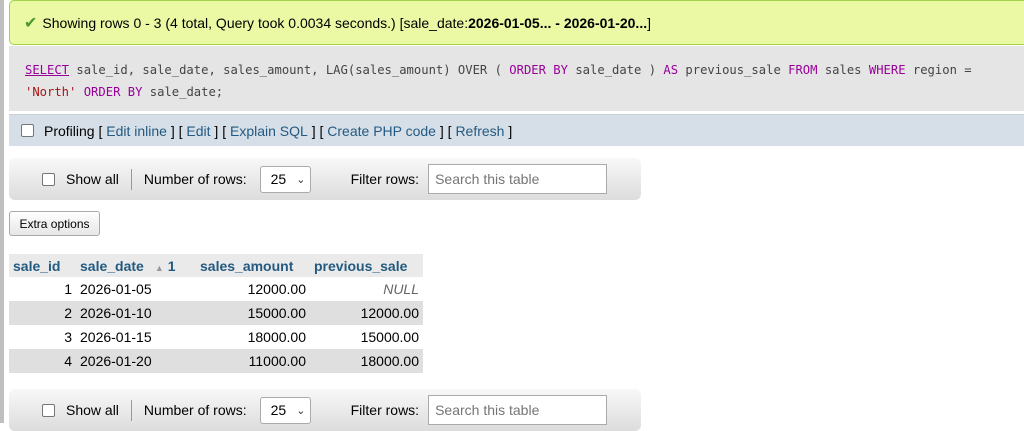 Image resolution: width=1024 pixels, height=431 pixels. Describe the element at coordinates (479, 131) in the screenshot. I see `refresh-link: Refresh` at that location.